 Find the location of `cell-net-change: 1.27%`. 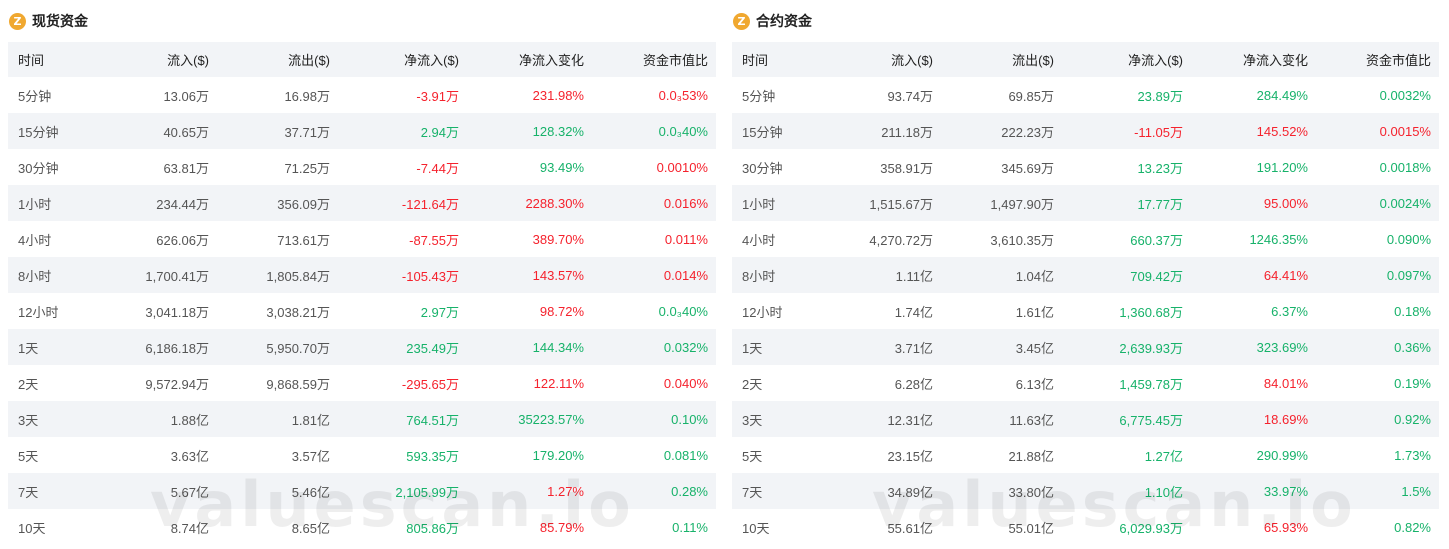

cell-net-change: 1.27% is located at coordinates (529, 491).